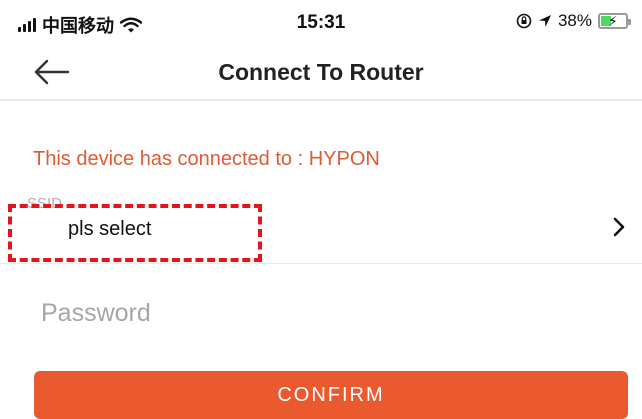  What do you see at coordinates (206, 159) in the screenshot?
I see `connection-status-text: This device has connected to : HYPON` at bounding box center [206, 159].